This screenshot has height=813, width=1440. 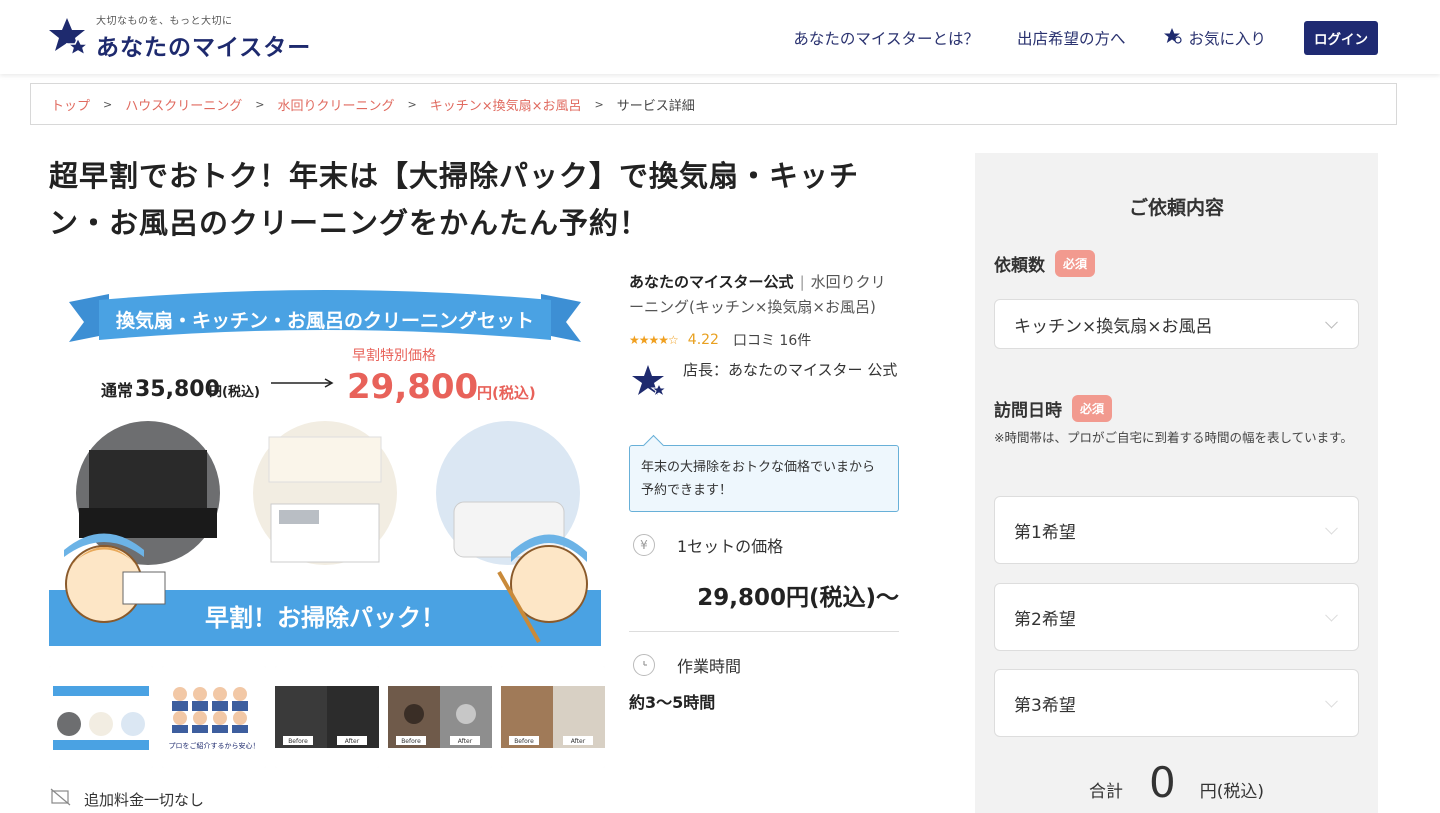 What do you see at coordinates (1341, 38) in the screenshot?
I see `login-button: ログイン` at bounding box center [1341, 38].